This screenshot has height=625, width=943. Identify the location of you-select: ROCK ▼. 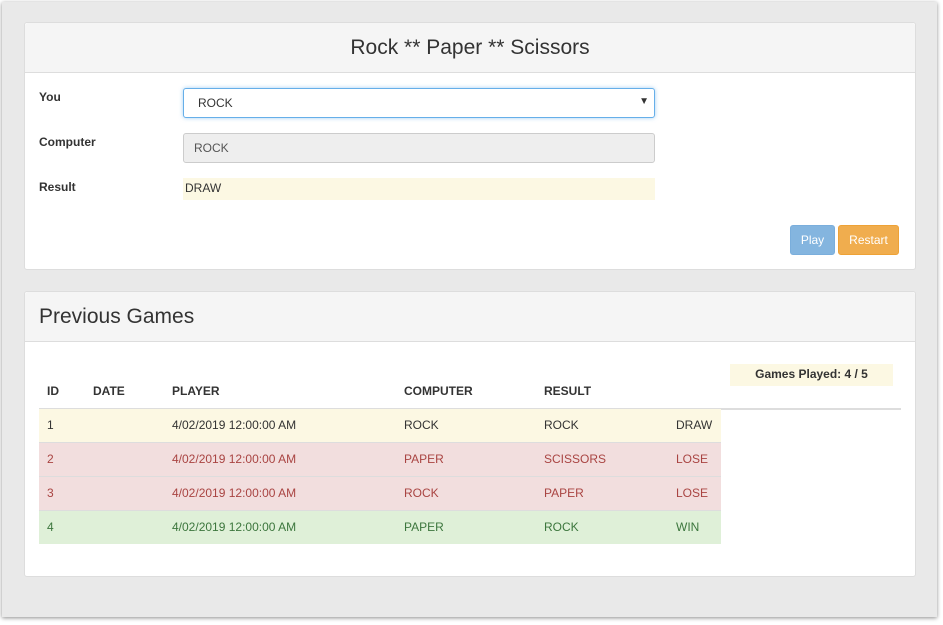
(419, 103).